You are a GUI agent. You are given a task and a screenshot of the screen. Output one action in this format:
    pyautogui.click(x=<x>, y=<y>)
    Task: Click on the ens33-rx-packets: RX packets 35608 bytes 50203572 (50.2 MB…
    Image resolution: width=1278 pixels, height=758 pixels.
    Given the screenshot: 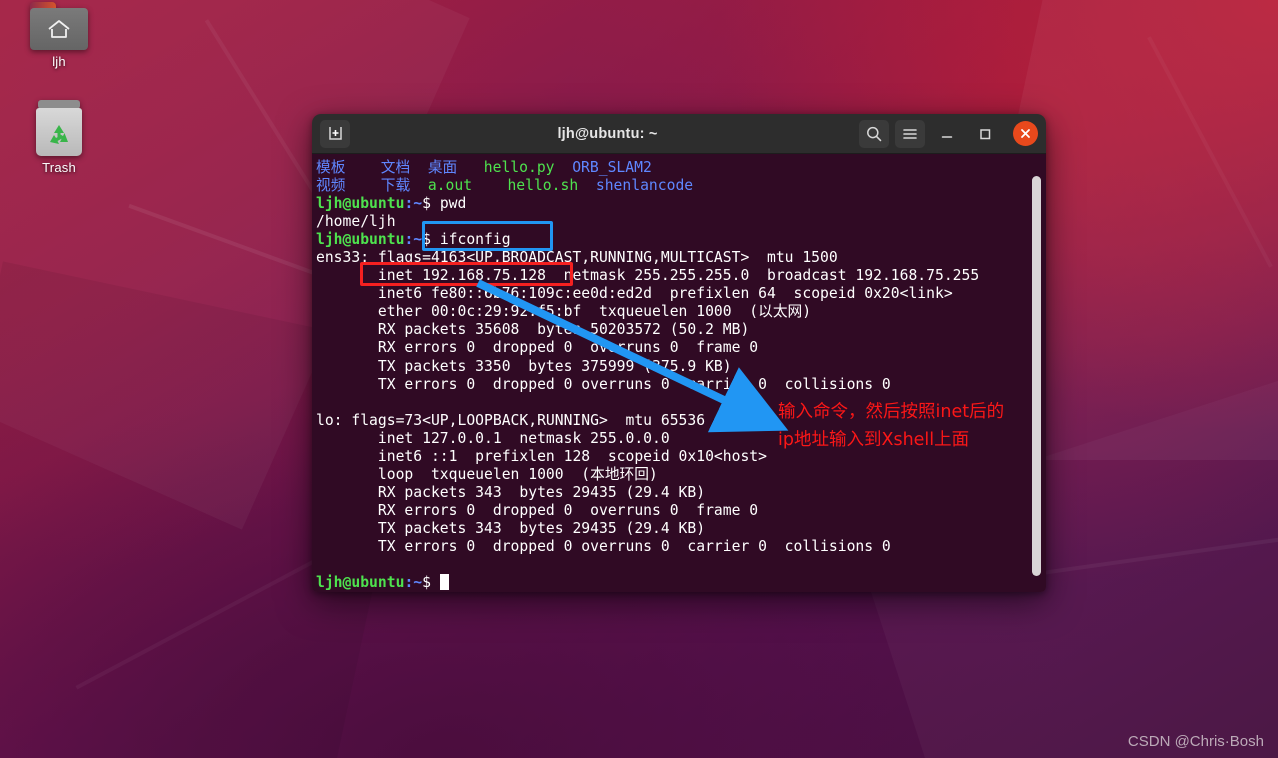 What is the action you would take?
    pyautogui.click(x=563, y=330)
    